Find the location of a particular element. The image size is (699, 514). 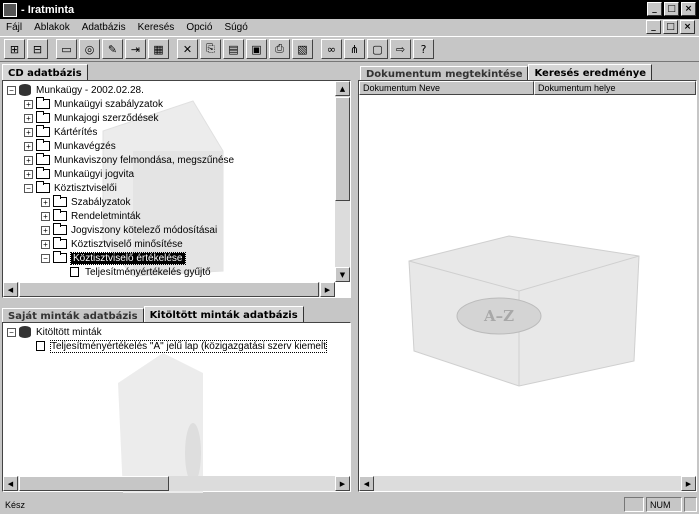

tree-item-label: Köztisztviselő értékelése is located at coordinates (128, 258).